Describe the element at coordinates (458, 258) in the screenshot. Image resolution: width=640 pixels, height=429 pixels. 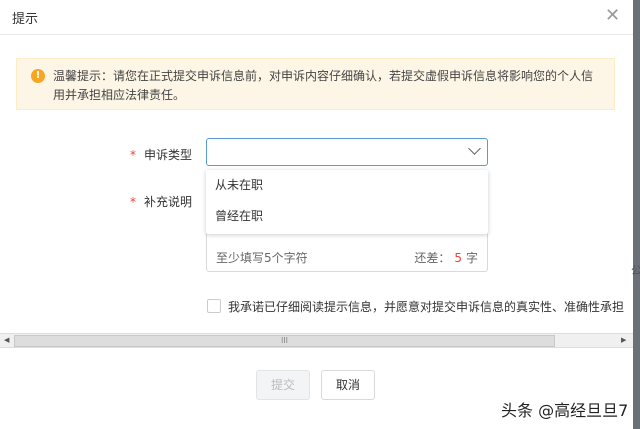
I see `remaining-count: 5` at that location.